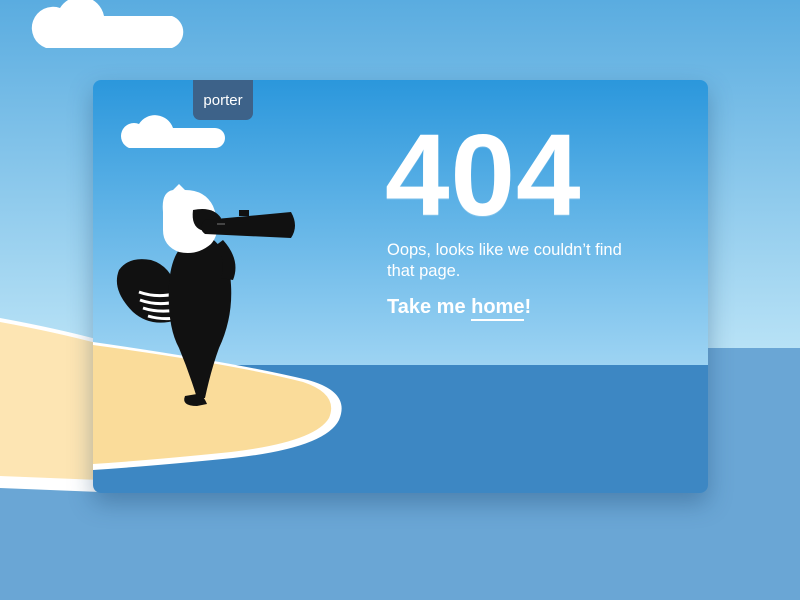  What do you see at coordinates (528, 307) in the screenshot?
I see `cta-suffix: !` at bounding box center [528, 307].